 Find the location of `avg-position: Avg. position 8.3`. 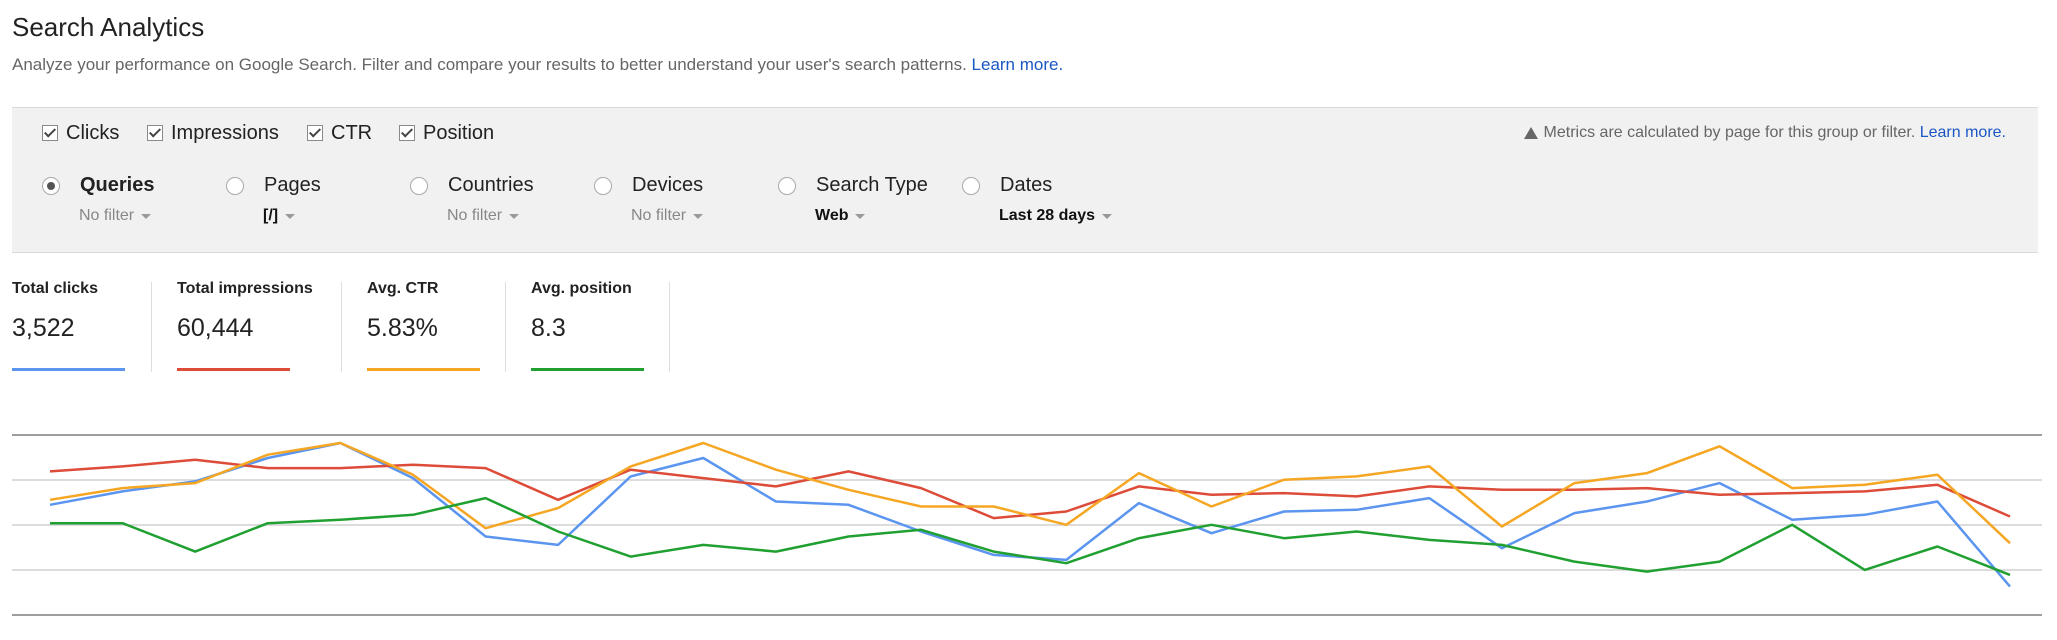

avg-position: Avg. position 8.3 is located at coordinates (601, 327).